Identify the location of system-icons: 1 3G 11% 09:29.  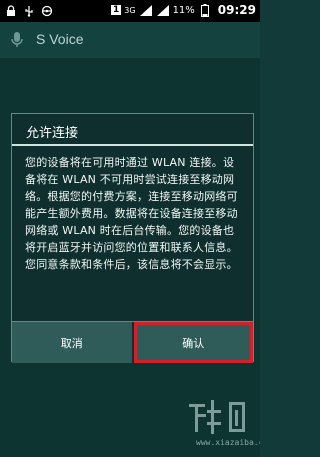
(183, 10).